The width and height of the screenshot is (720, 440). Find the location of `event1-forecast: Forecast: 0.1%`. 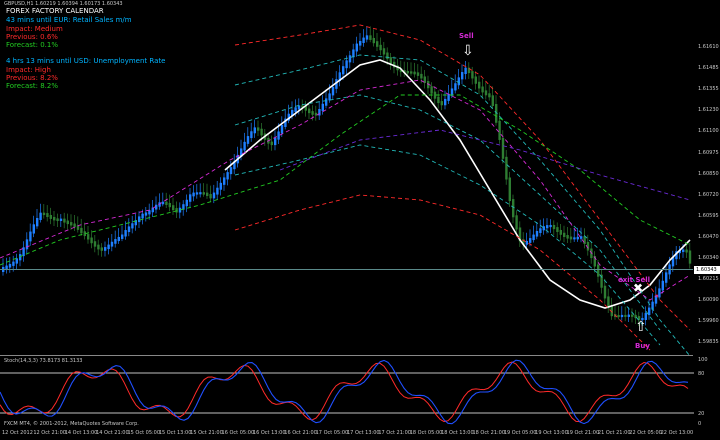

event1-forecast: Forecast: 0.1% is located at coordinates (32, 45).